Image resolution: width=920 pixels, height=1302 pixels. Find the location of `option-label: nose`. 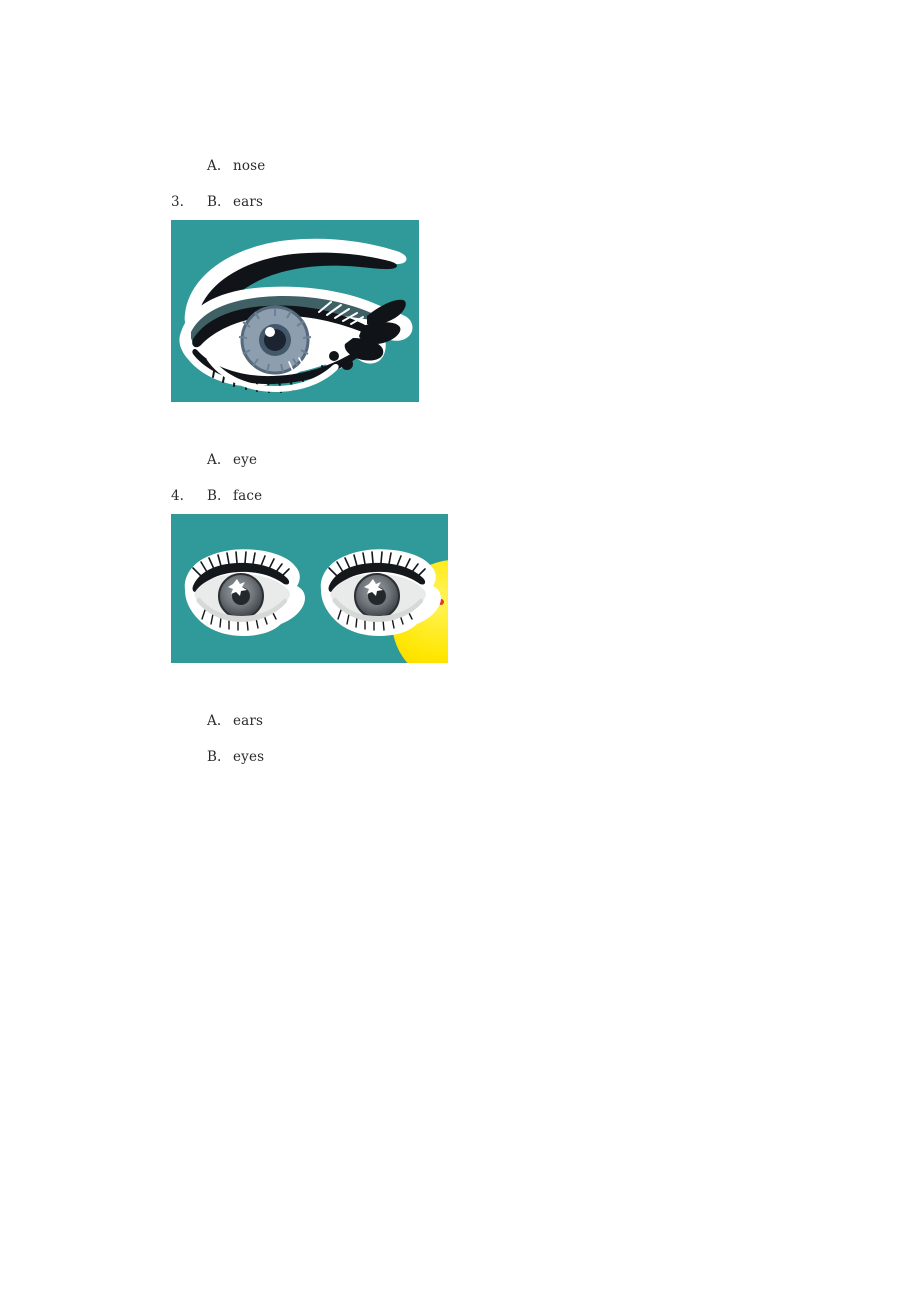

option-label: nose is located at coordinates (249, 166).